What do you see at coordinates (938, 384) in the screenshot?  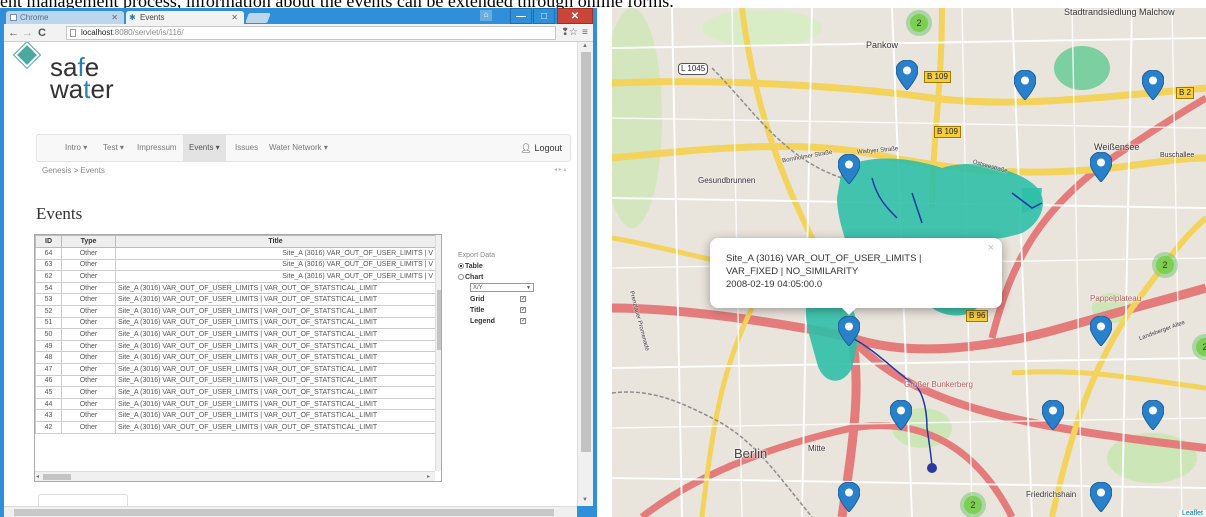 I see `map-label: Großer Bunkerberg` at bounding box center [938, 384].